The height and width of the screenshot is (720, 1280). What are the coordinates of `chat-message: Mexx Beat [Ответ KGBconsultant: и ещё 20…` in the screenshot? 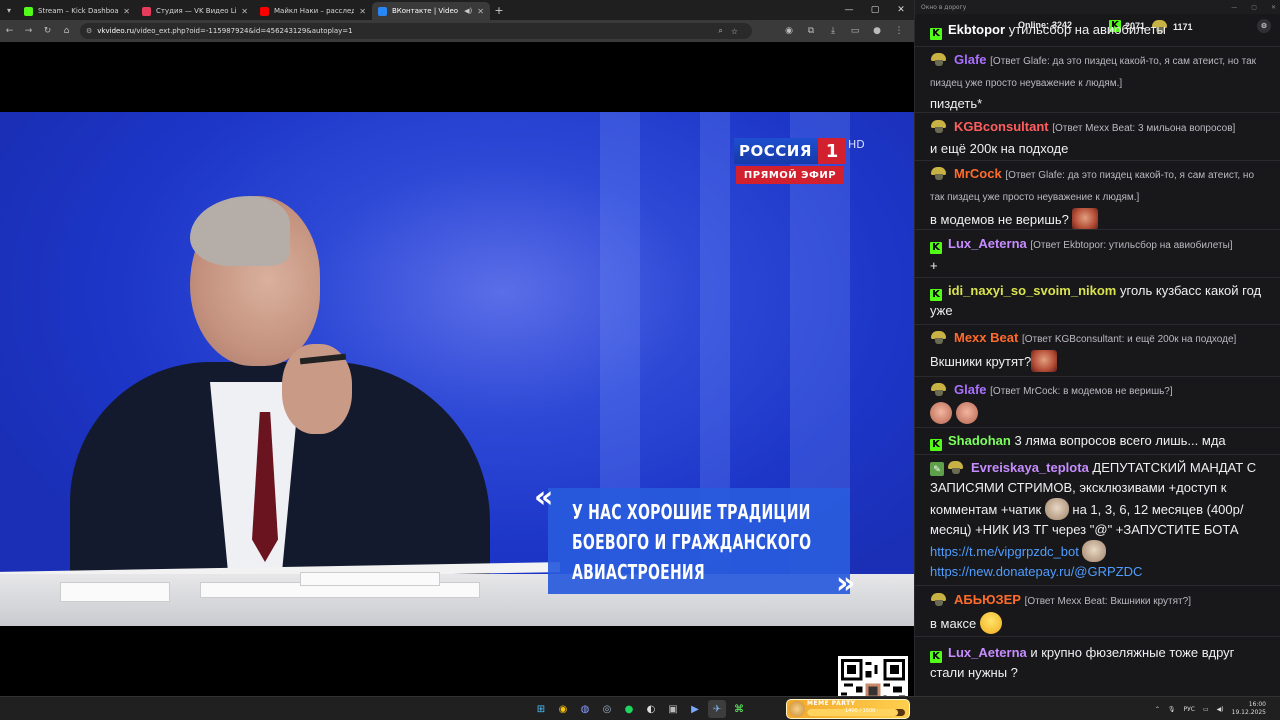 It's located at (1100, 350).